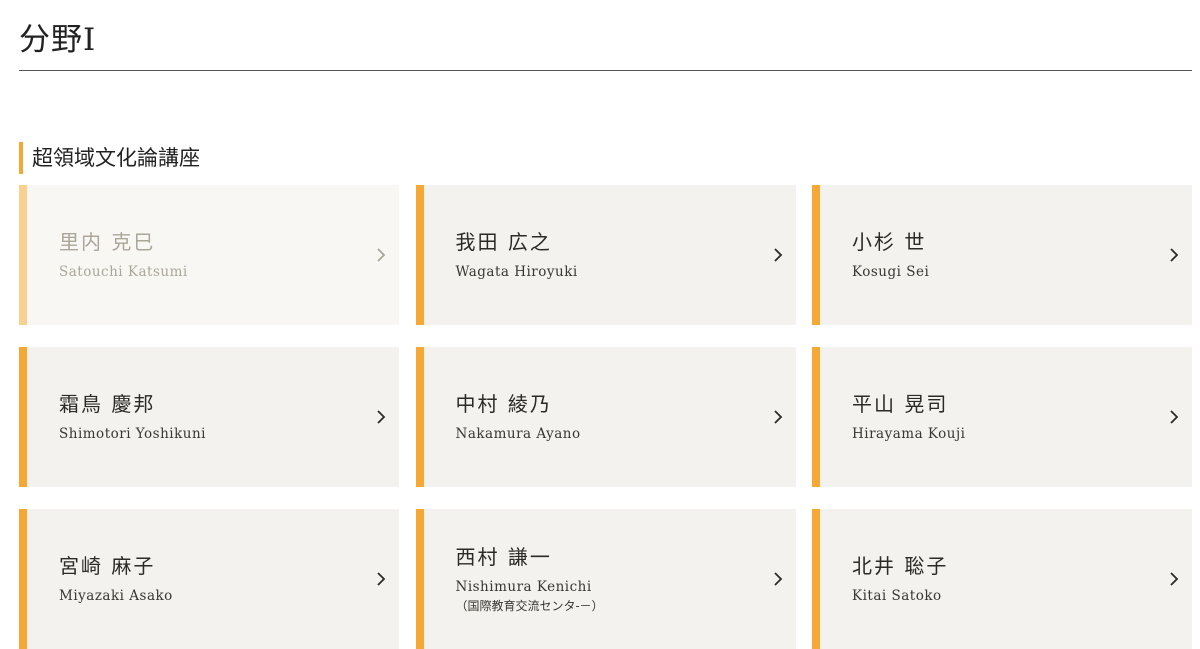  What do you see at coordinates (889, 242) in the screenshot?
I see `faculty-name-jp: 小杉 世` at bounding box center [889, 242].